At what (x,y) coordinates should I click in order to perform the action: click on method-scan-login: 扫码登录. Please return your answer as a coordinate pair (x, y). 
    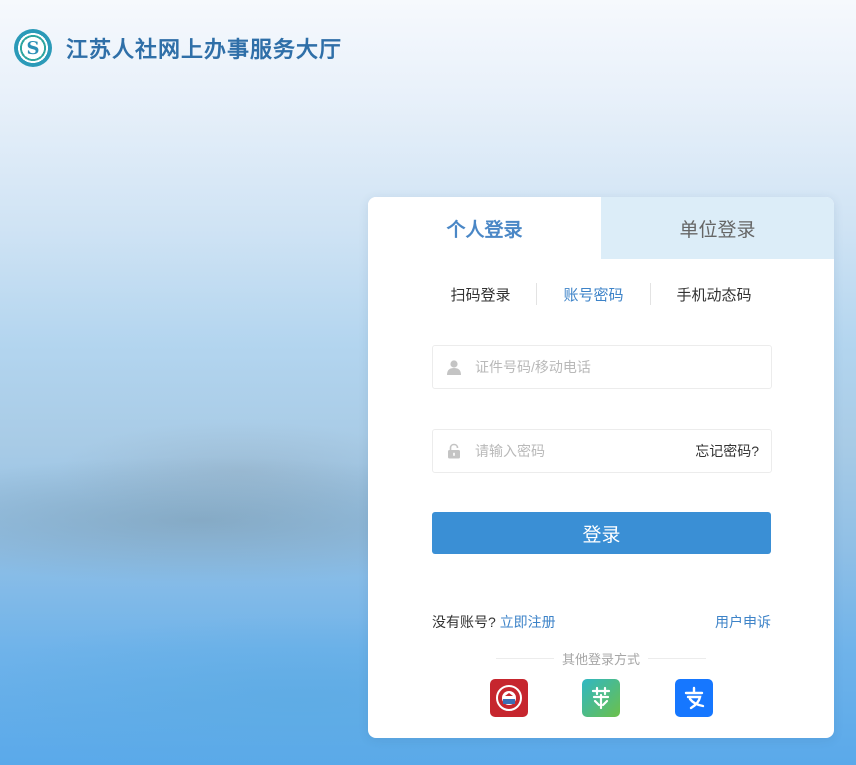
    Looking at the image, I should click on (480, 294).